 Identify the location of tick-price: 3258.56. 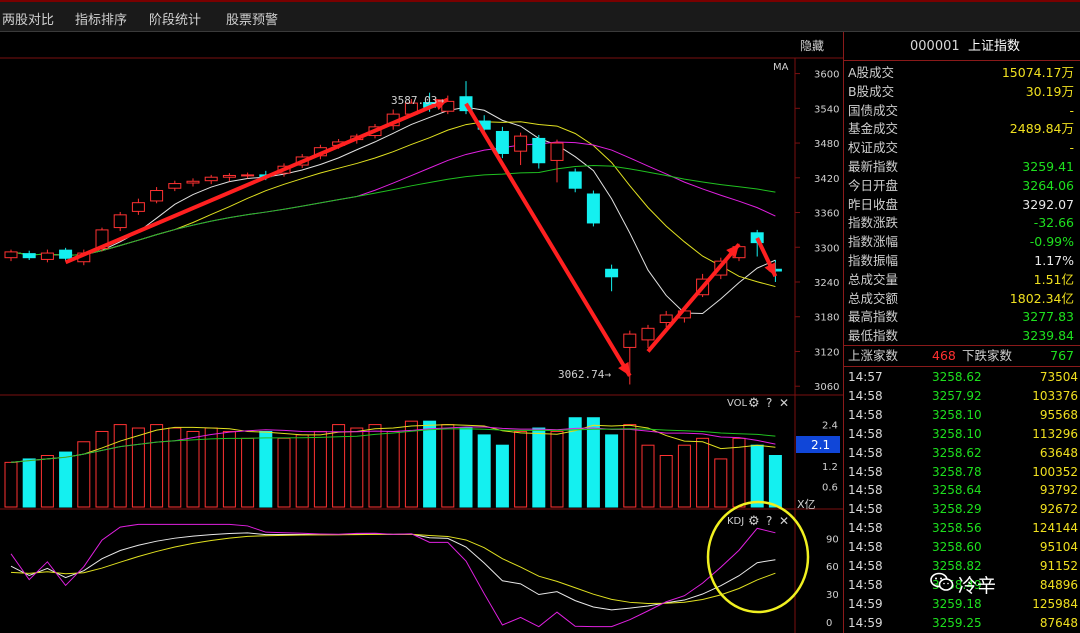
(957, 528).